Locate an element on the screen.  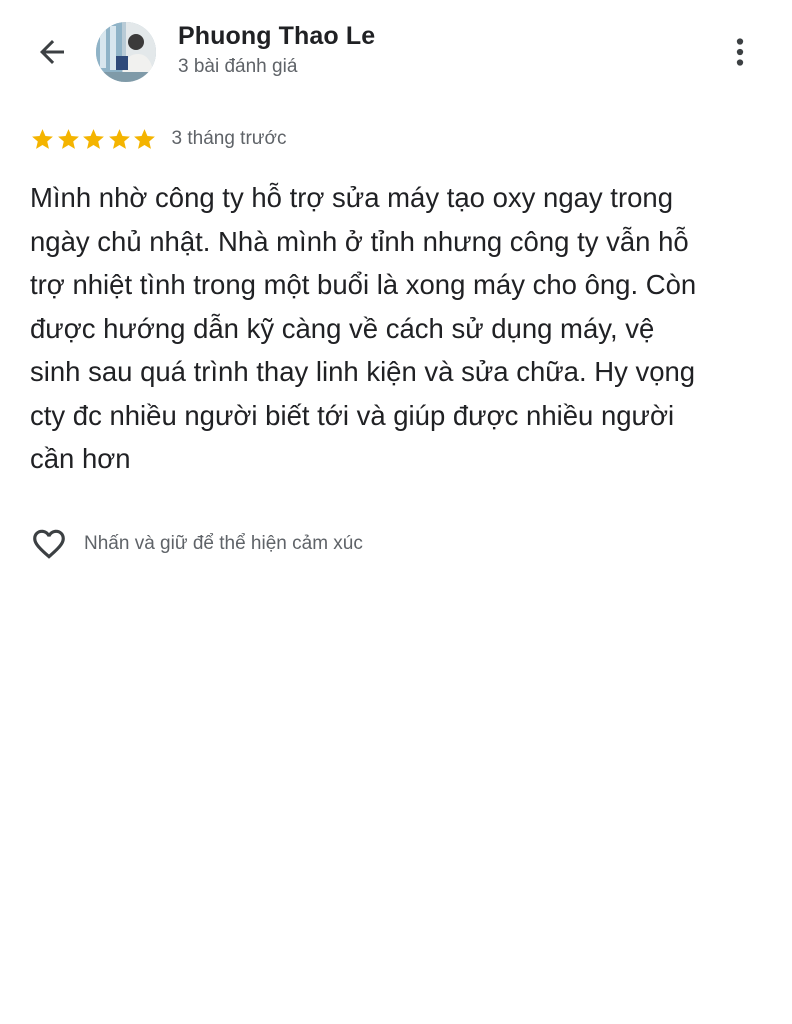
avatar-image is located at coordinates (126, 52).